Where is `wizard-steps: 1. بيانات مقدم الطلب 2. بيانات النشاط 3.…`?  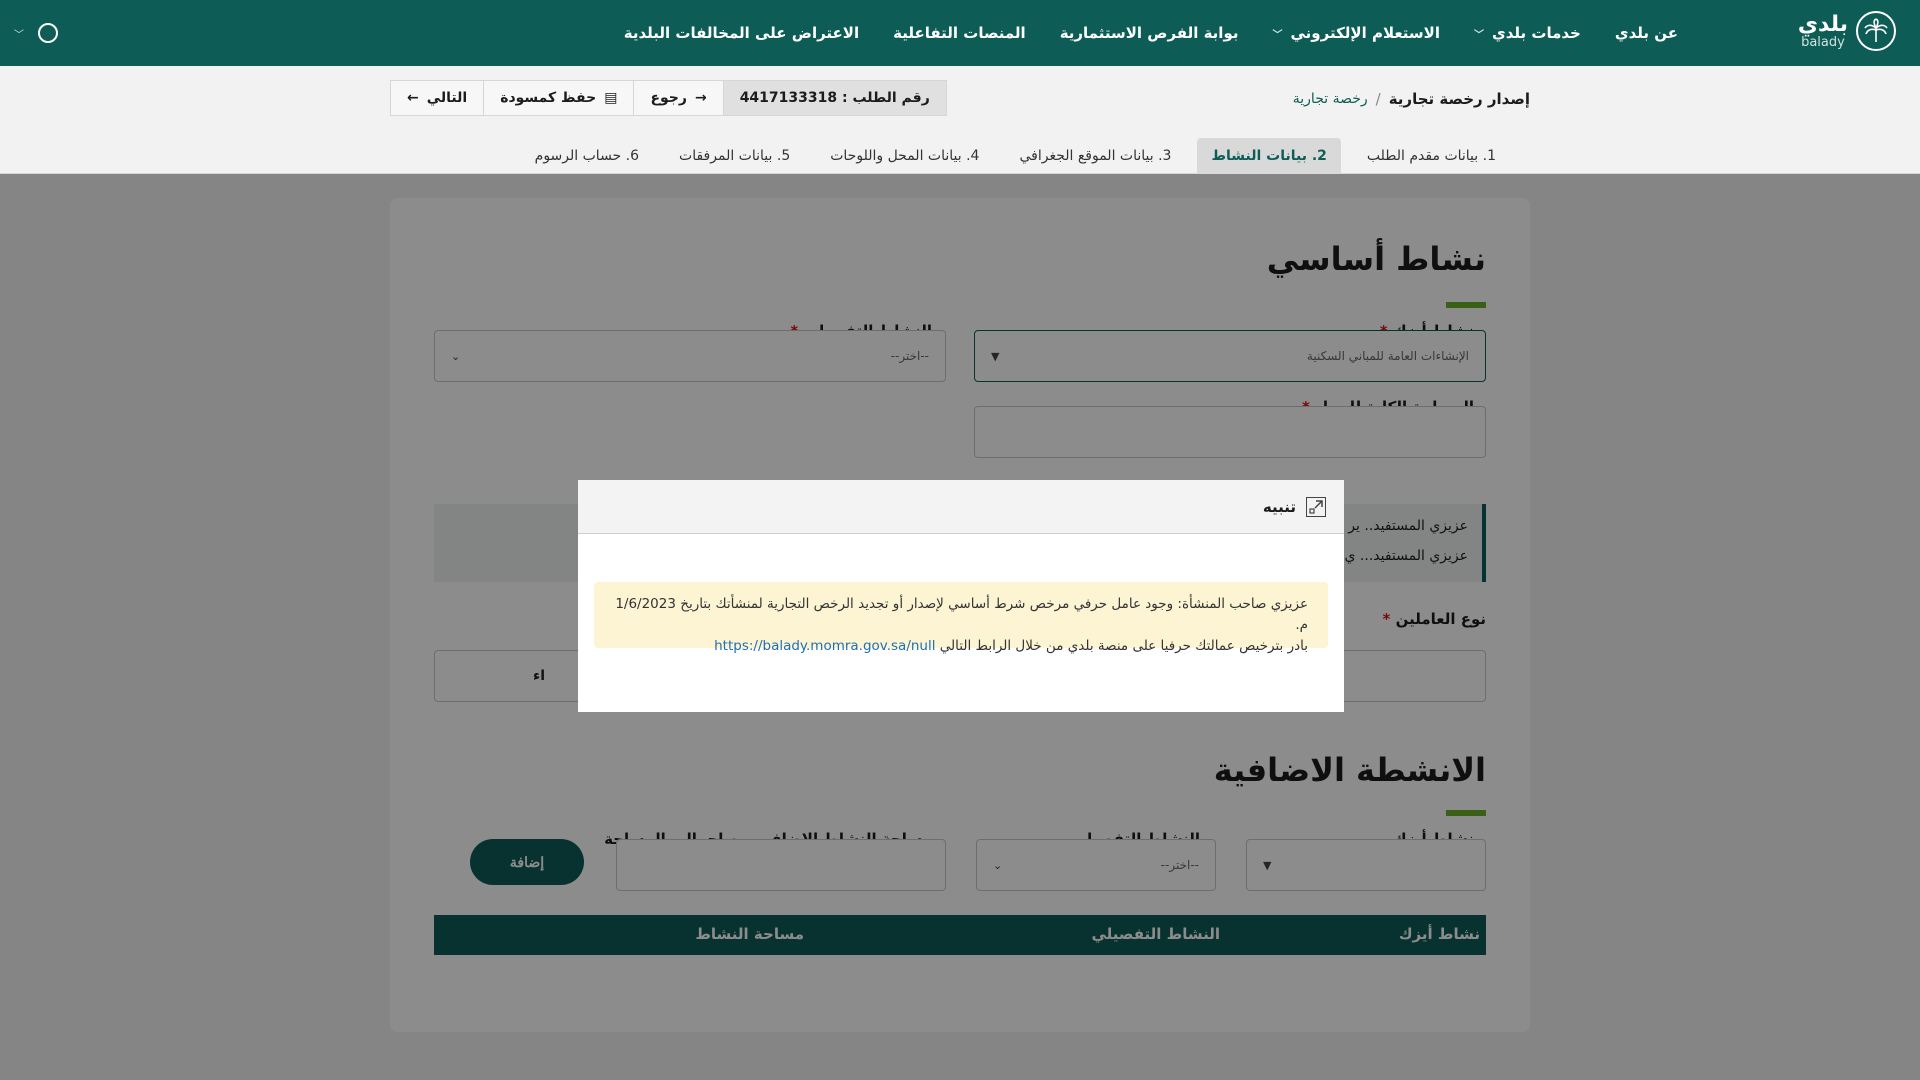
wizard-steps: 1. بيانات مقدم الطلب 2. بيانات النشاط 3.… is located at coordinates (1015, 153).